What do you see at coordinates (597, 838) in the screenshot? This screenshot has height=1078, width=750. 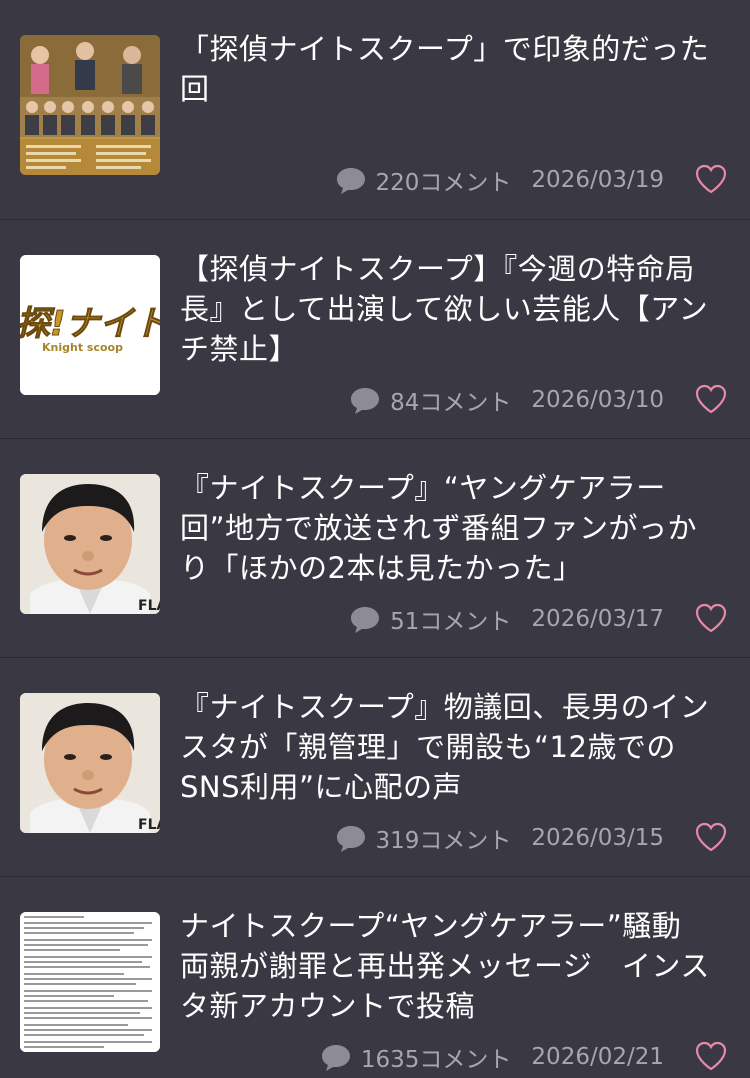 I see `article-date: 2026/03/15` at bounding box center [597, 838].